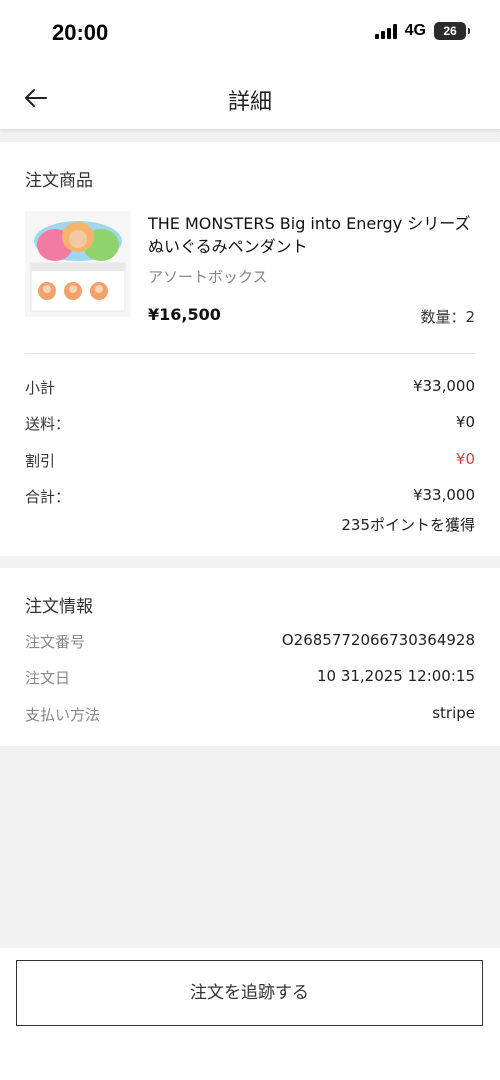 The width and height of the screenshot is (500, 1080). Describe the element at coordinates (250, 526) in the screenshot. I see `points-row: 235ポイントを獲得` at that location.